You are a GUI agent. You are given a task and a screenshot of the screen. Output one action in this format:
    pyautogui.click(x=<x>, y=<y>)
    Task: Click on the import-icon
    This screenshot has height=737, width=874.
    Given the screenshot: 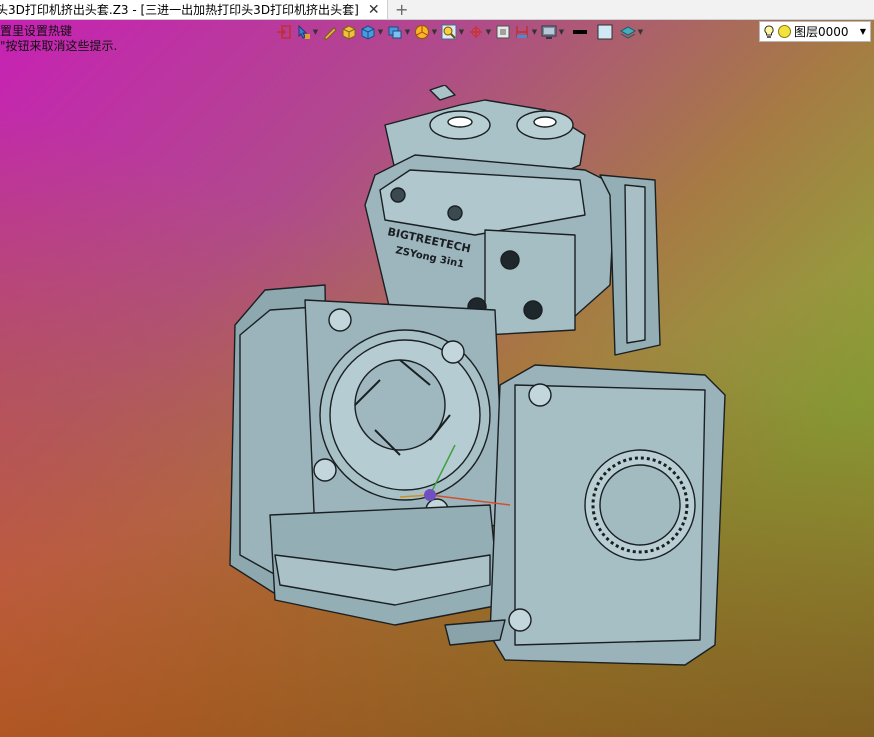 What is the action you would take?
    pyautogui.click(x=284, y=32)
    